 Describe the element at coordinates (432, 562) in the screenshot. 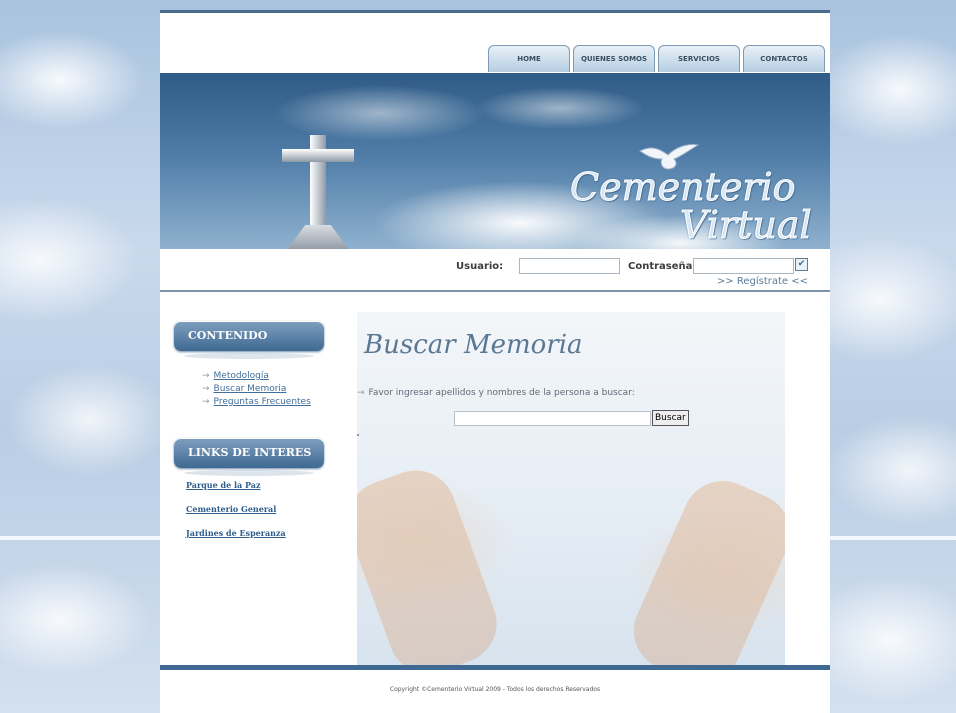

I see `left-hand-image` at that location.